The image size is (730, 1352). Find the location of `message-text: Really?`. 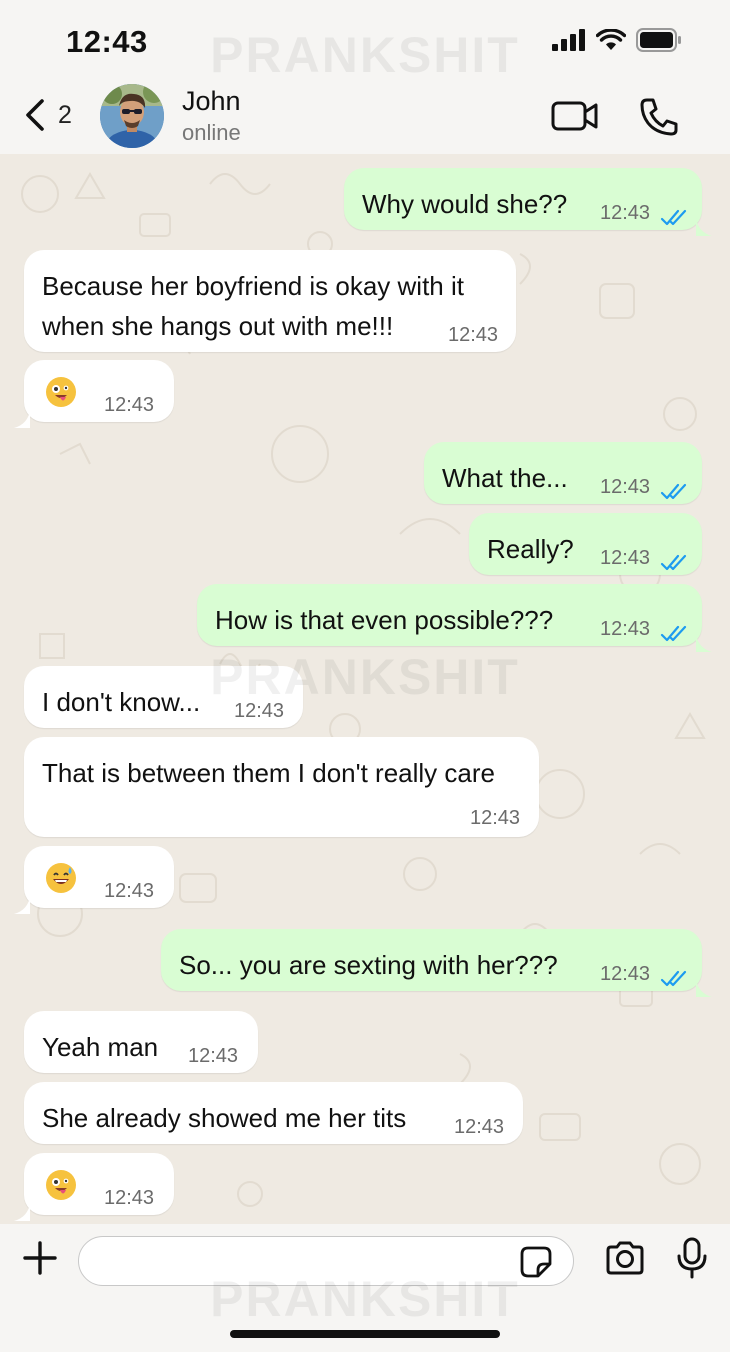

message-text: Really? is located at coordinates (530, 549).